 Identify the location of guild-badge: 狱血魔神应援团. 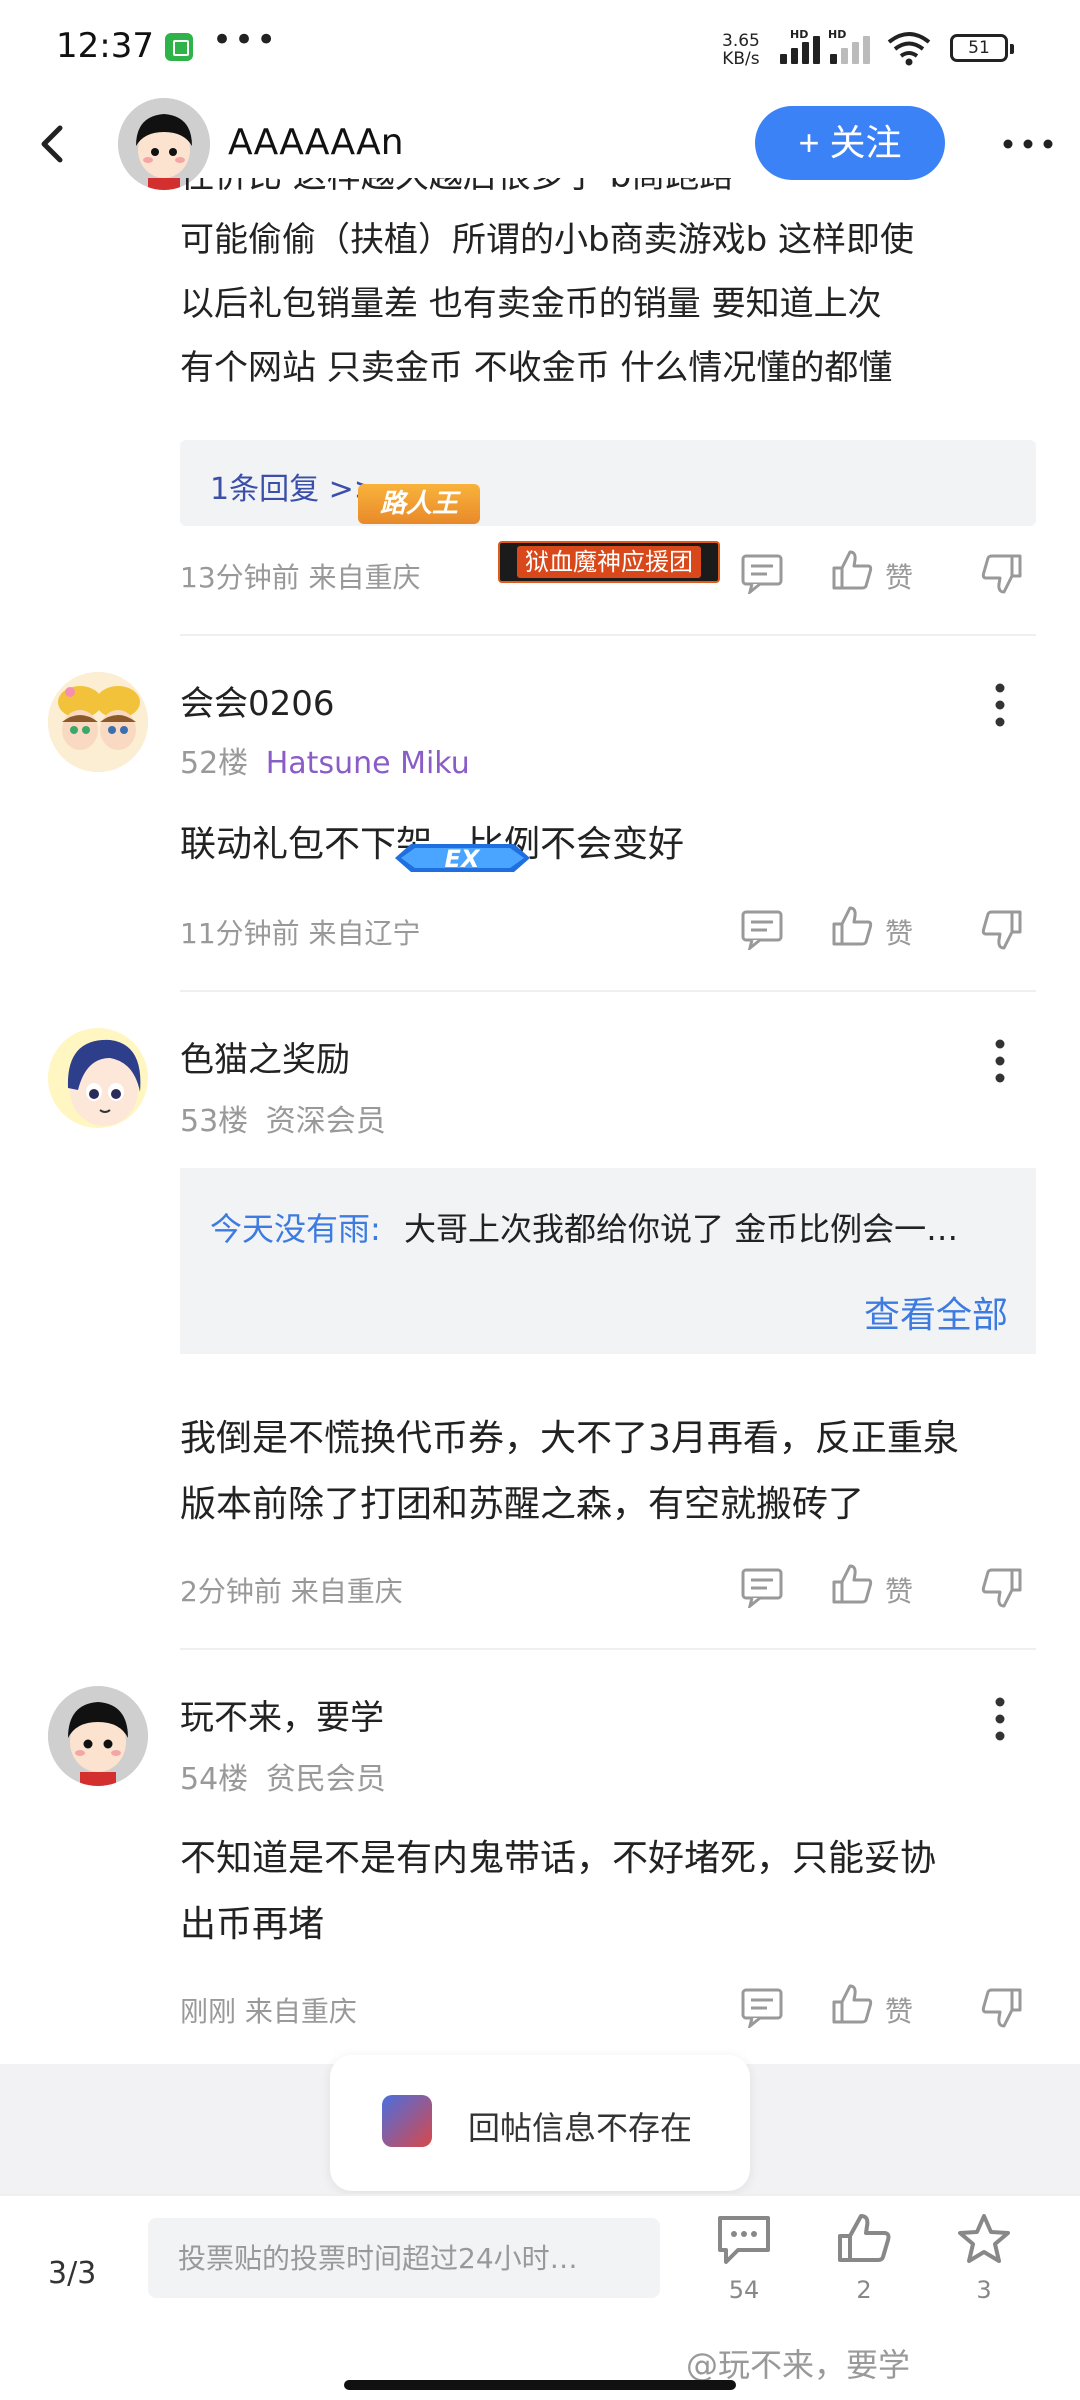
(609, 562).